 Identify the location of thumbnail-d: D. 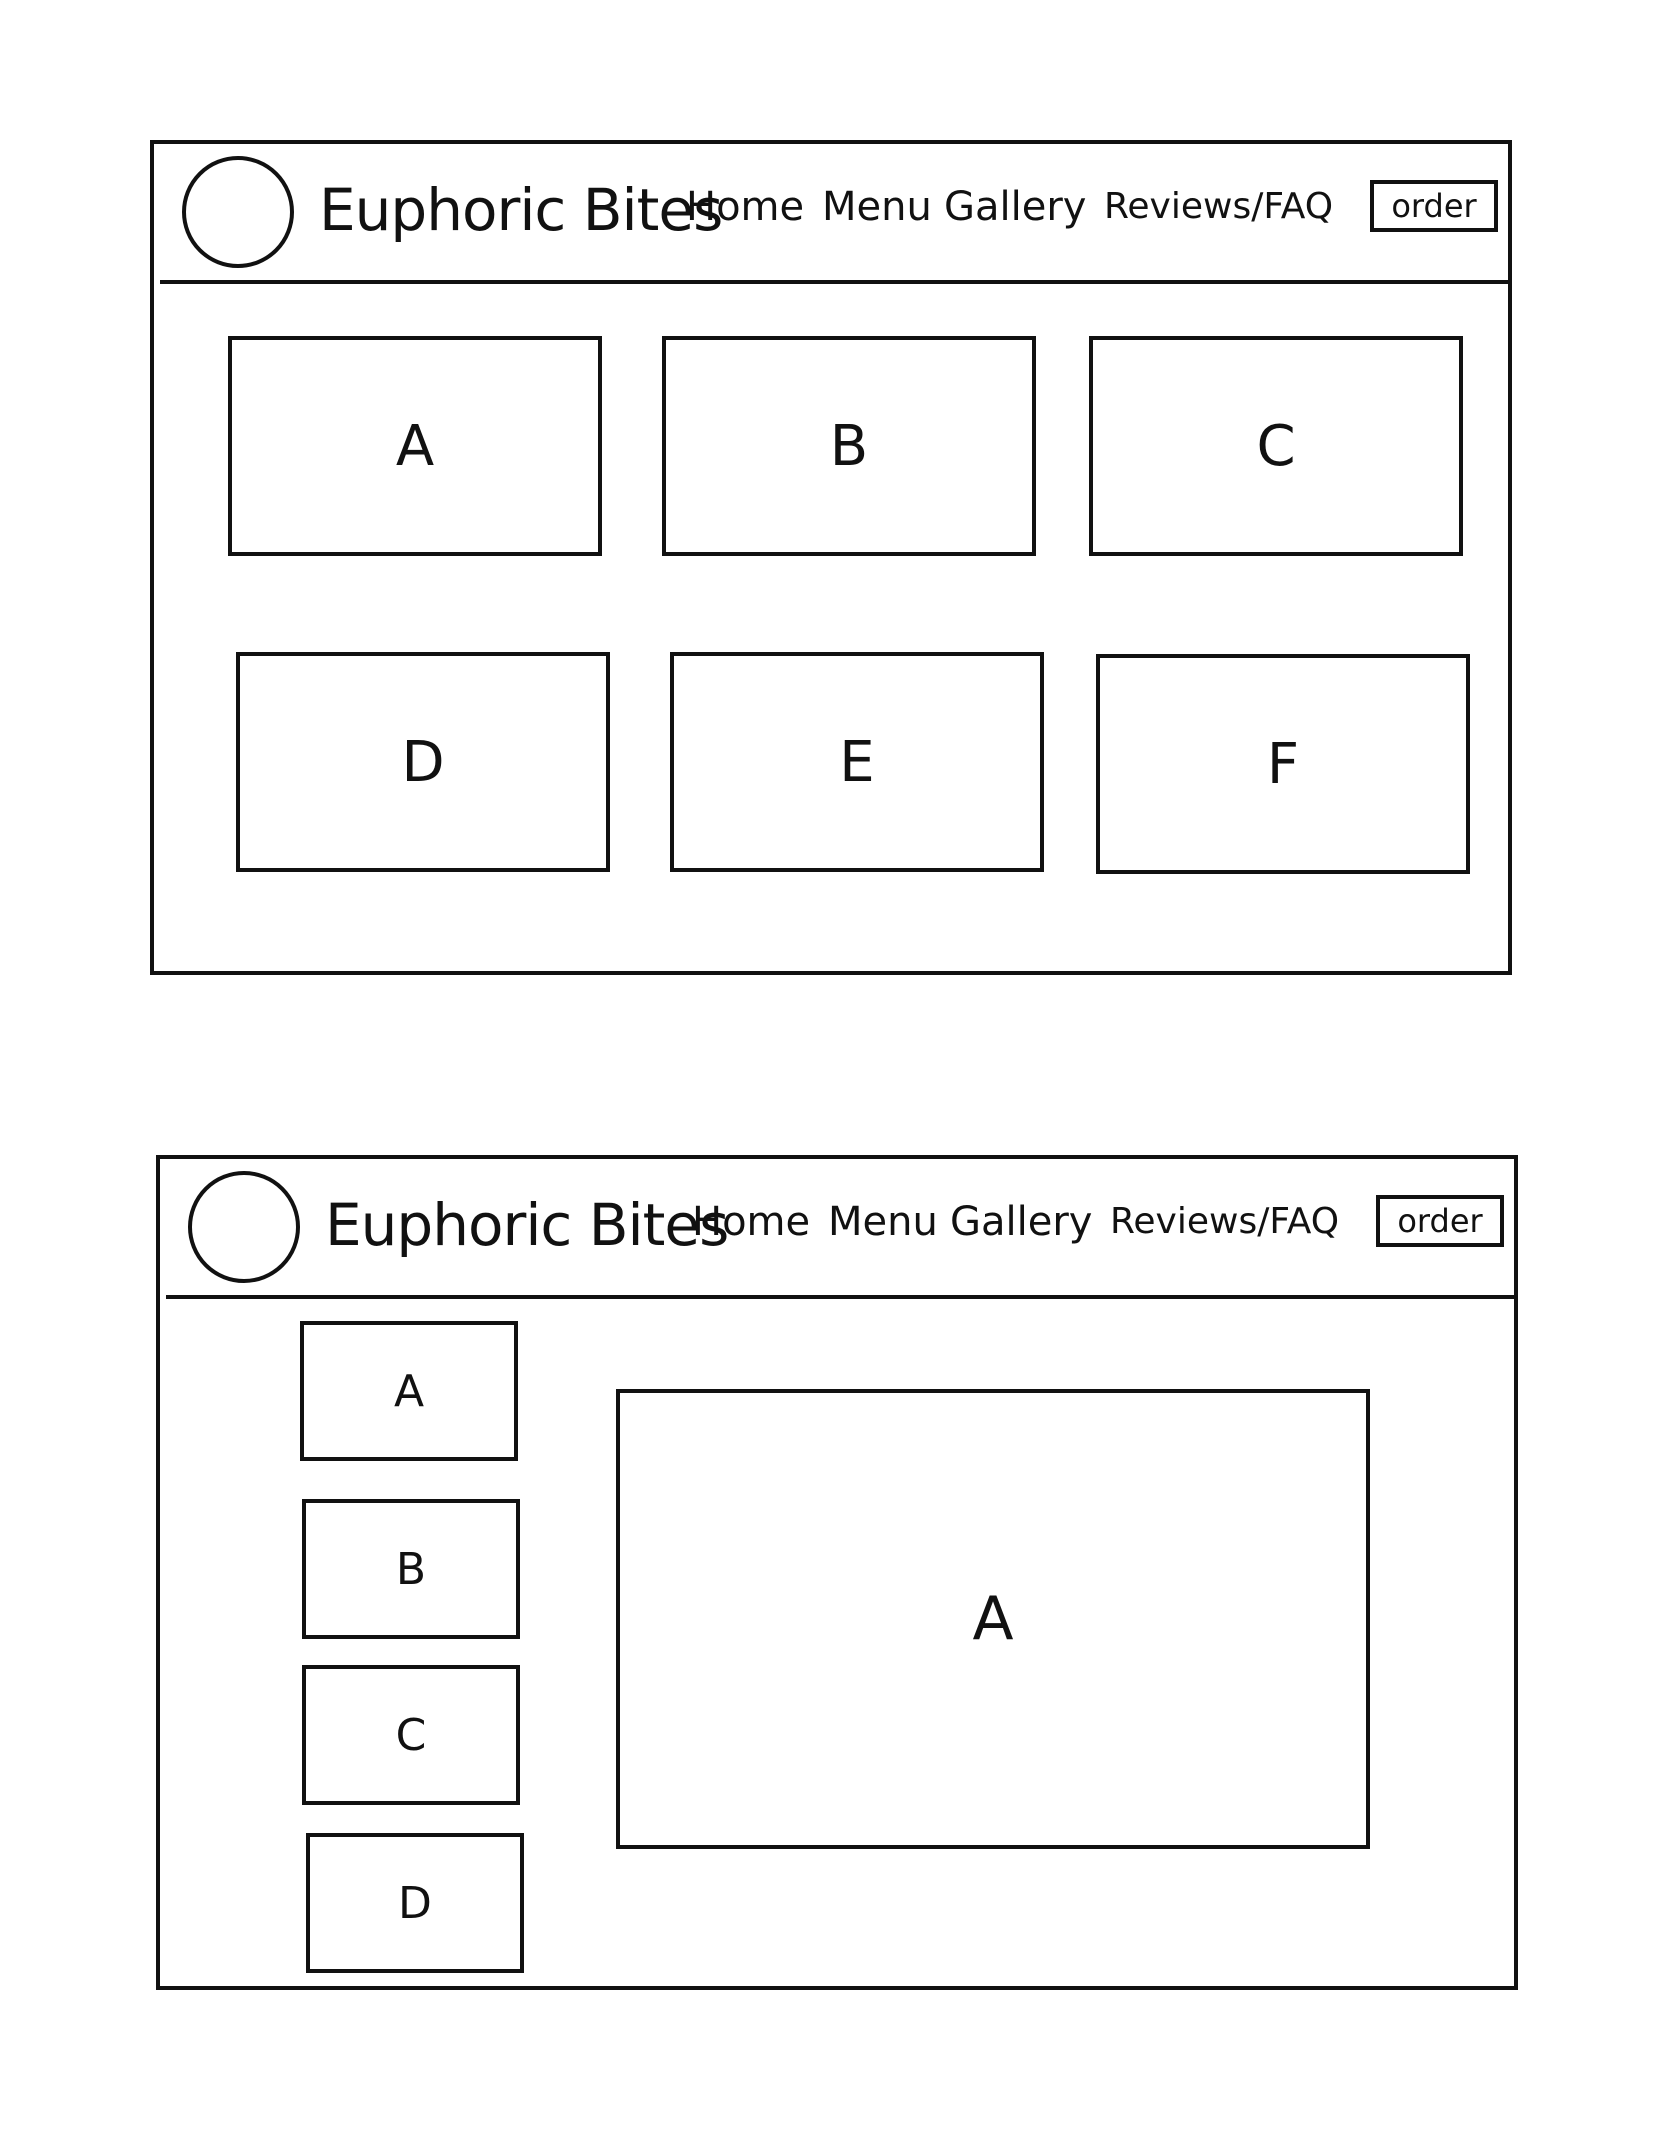
(415, 1903).